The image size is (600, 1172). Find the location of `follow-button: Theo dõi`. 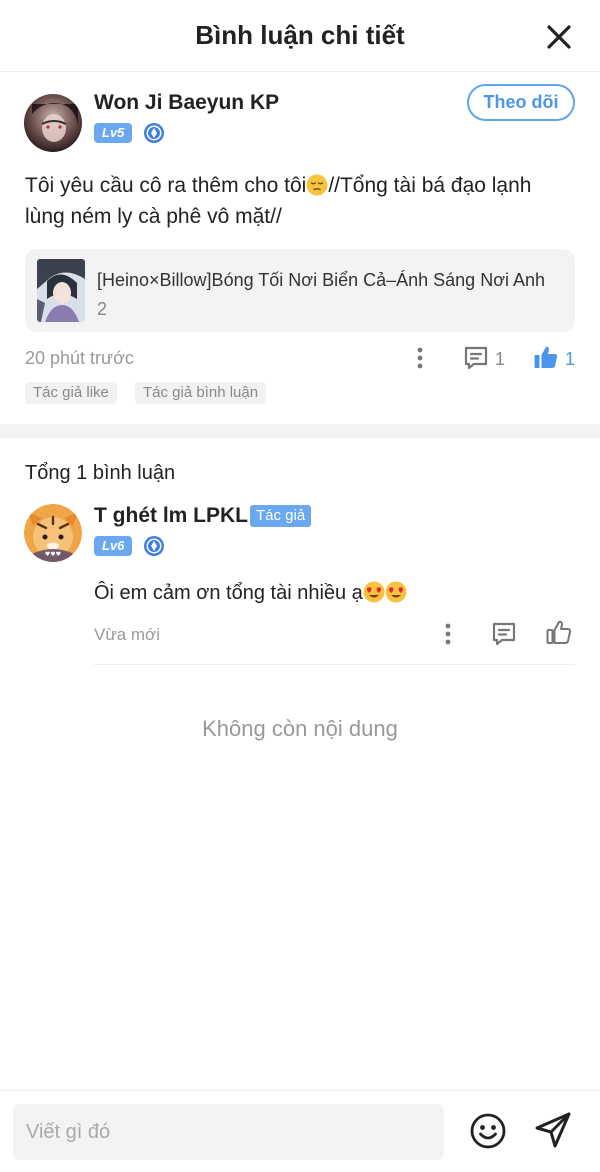

follow-button: Theo dõi is located at coordinates (521, 102).